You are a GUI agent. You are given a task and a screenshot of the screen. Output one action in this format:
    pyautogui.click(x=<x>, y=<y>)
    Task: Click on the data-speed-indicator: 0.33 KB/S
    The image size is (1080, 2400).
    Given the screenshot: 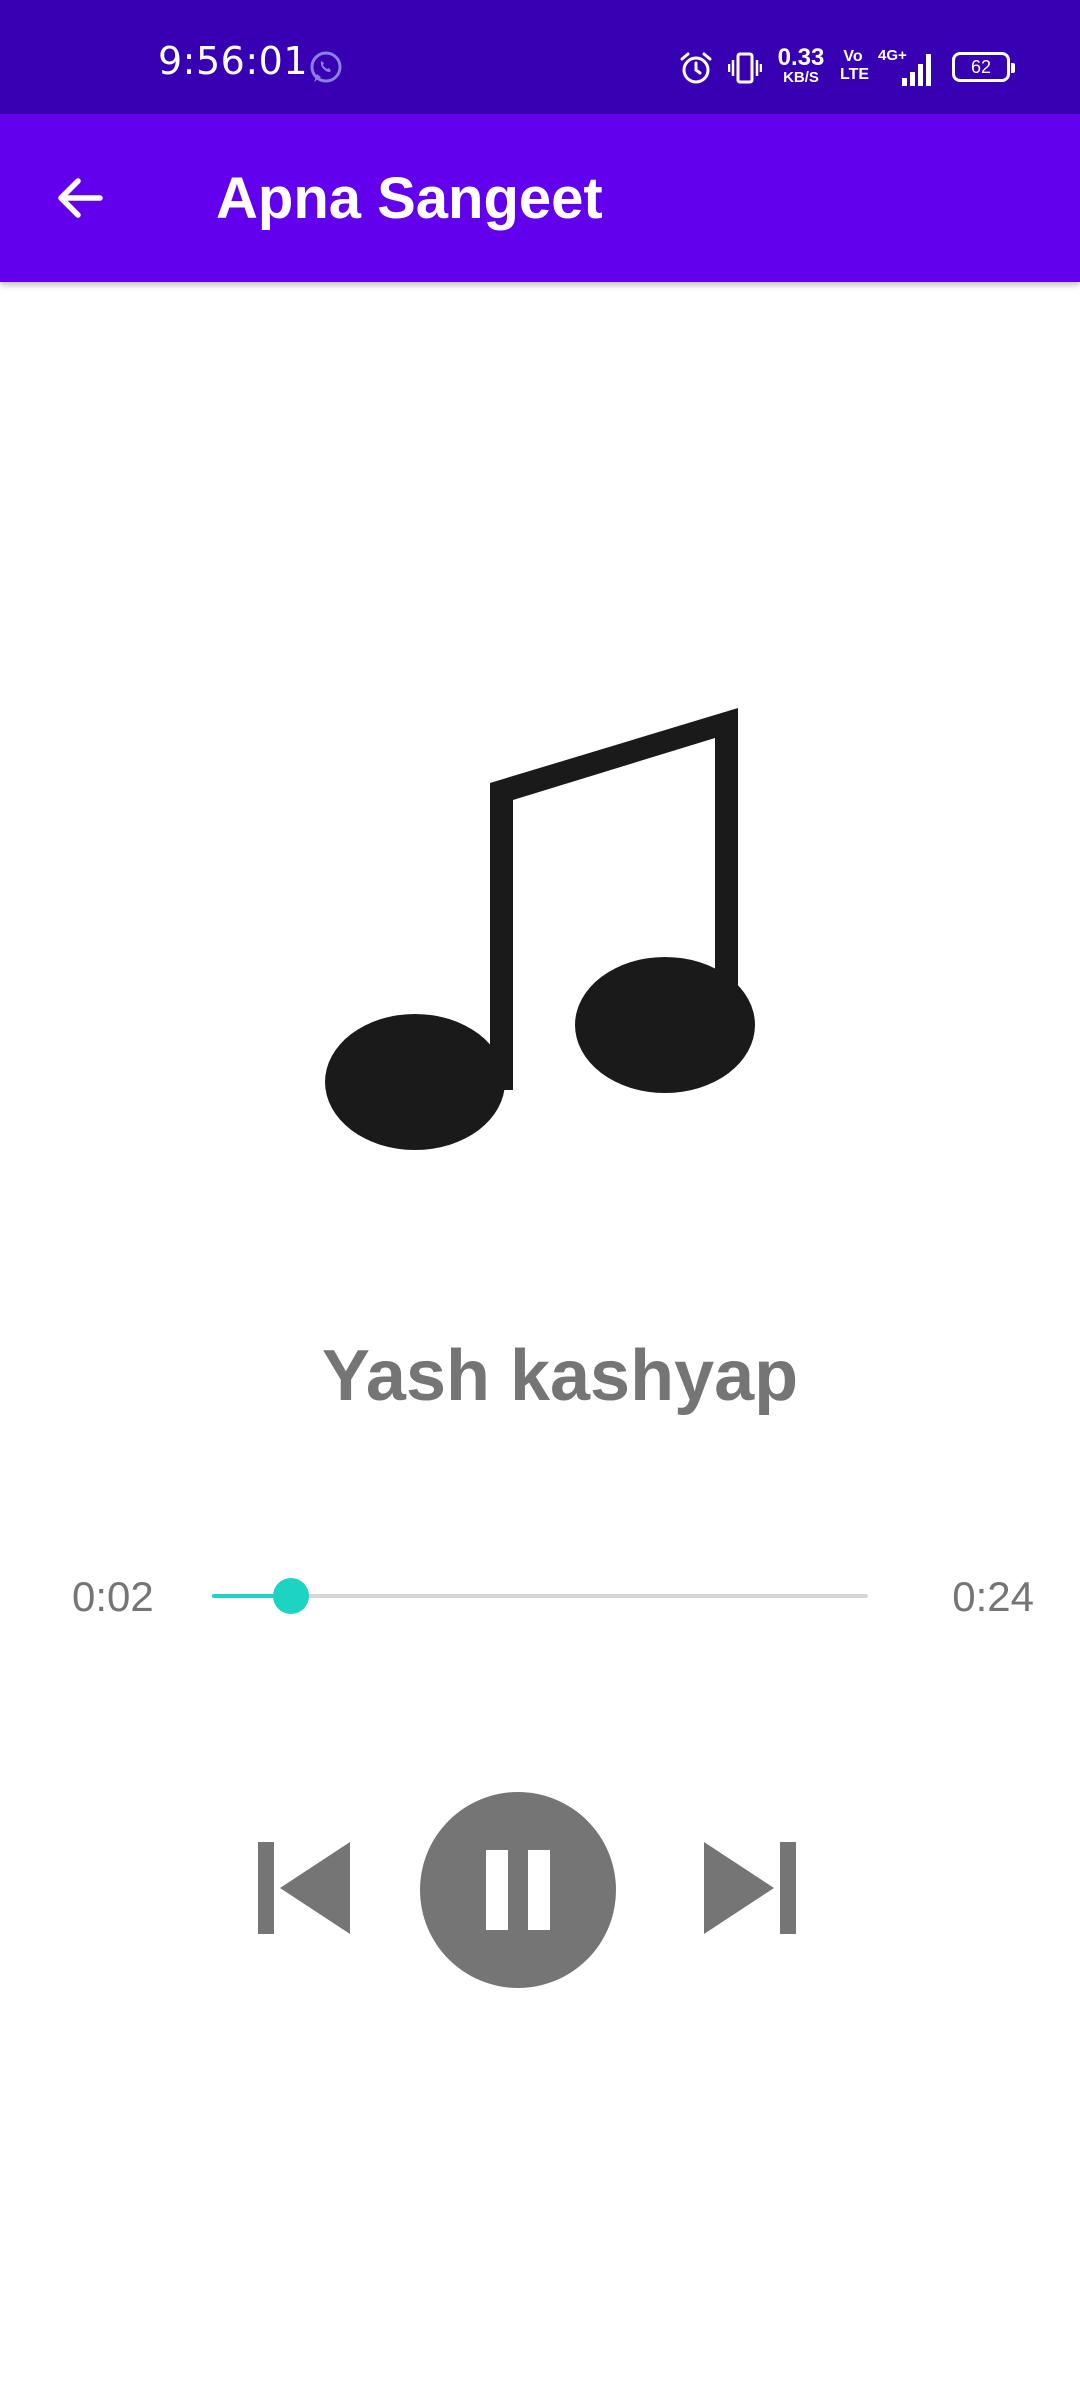 What is the action you would take?
    pyautogui.click(x=801, y=68)
    